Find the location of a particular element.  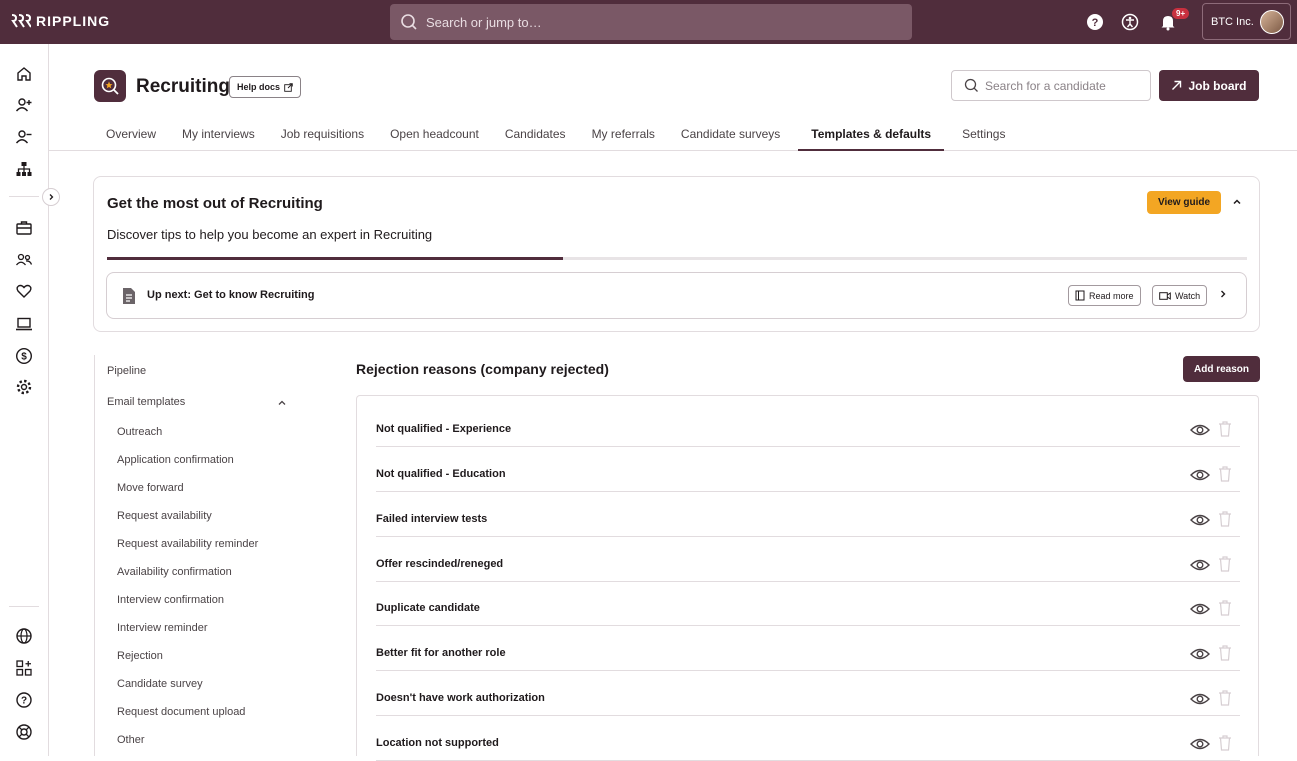

read-more-button: Read more is located at coordinates (1104, 295).